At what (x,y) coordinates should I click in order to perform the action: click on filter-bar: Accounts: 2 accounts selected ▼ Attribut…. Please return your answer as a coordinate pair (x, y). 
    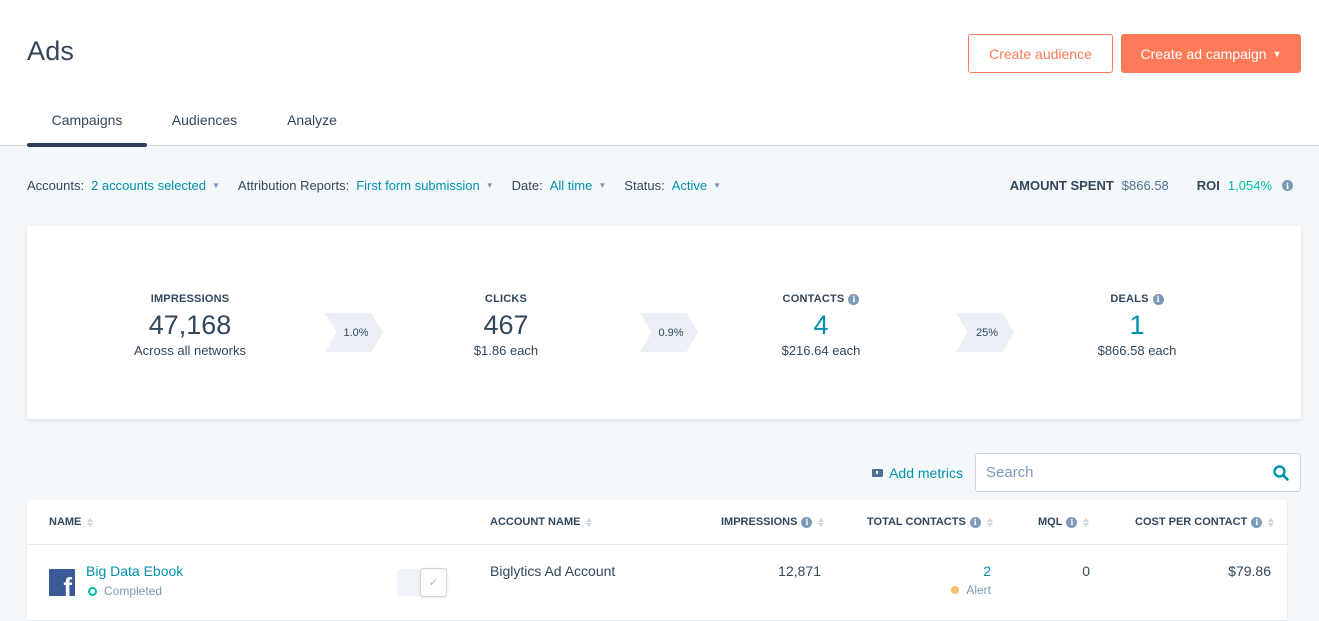
    Looking at the image, I should click on (383, 185).